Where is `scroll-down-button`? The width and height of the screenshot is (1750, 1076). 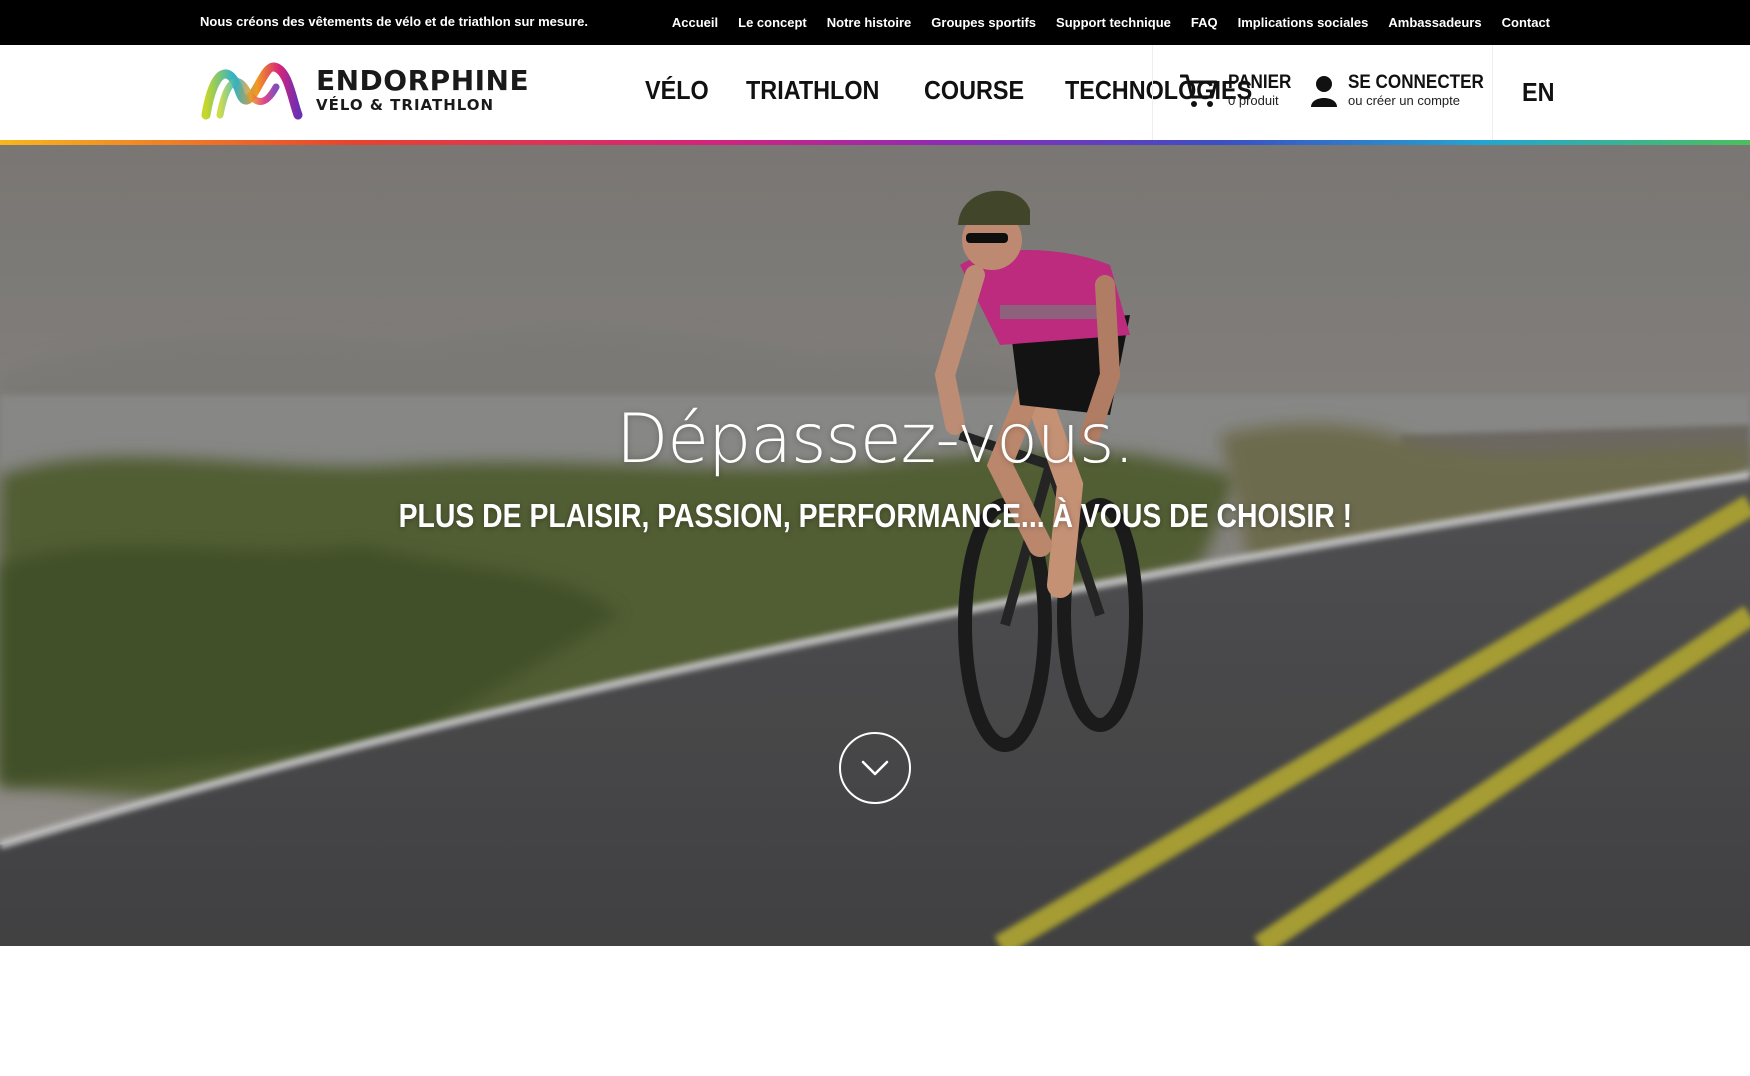 scroll-down-button is located at coordinates (875, 768).